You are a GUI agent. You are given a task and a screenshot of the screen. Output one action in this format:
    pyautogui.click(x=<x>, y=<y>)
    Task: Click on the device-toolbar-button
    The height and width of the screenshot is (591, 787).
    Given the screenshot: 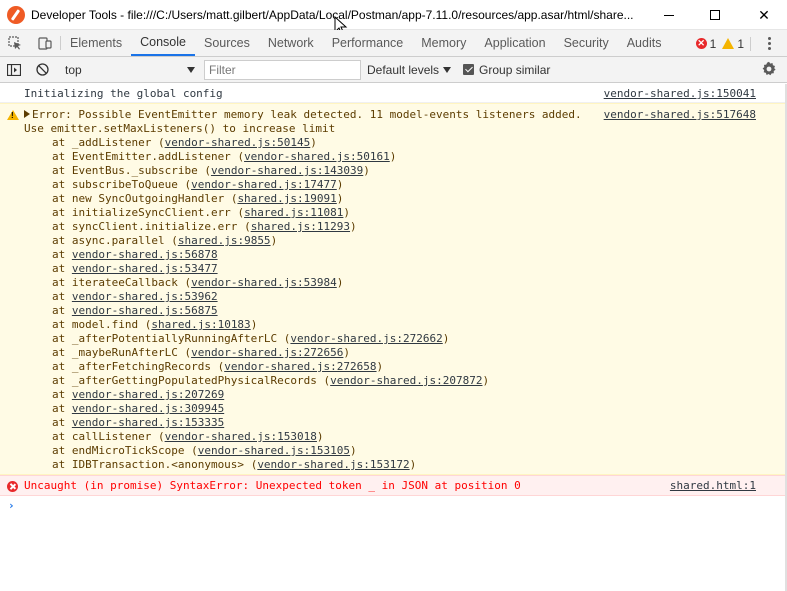 What is the action you would take?
    pyautogui.click(x=45, y=43)
    